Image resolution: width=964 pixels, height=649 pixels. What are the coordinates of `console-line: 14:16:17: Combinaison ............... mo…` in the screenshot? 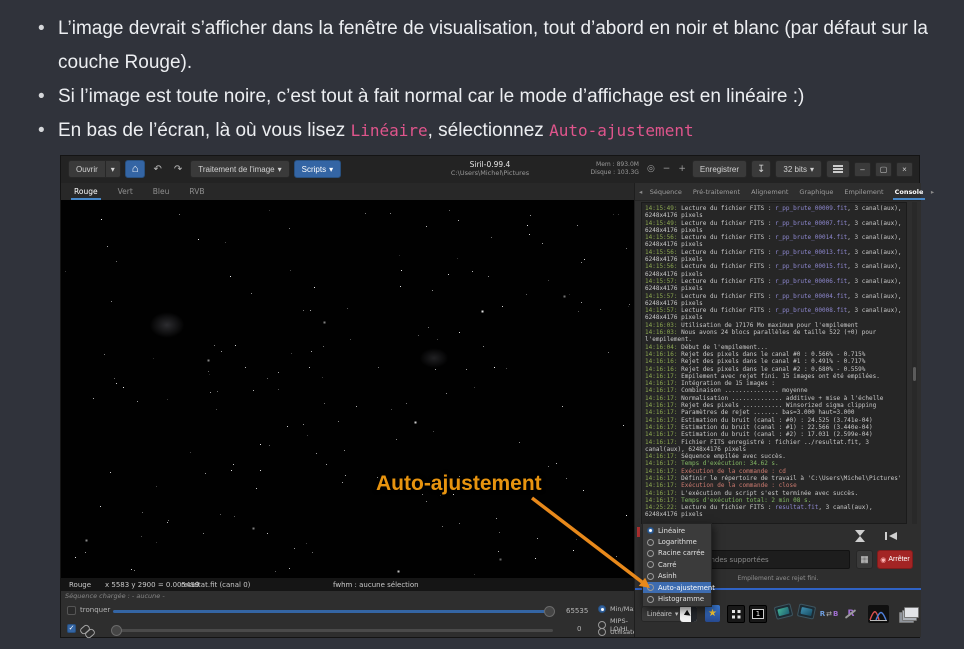 It's located at (726, 391).